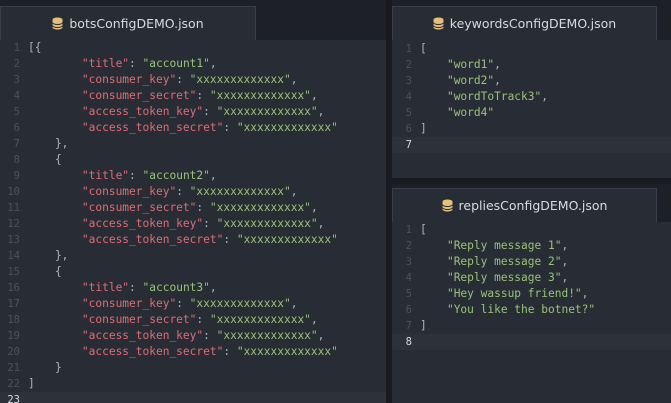  I want to click on code-line: 23, so click(193, 397).